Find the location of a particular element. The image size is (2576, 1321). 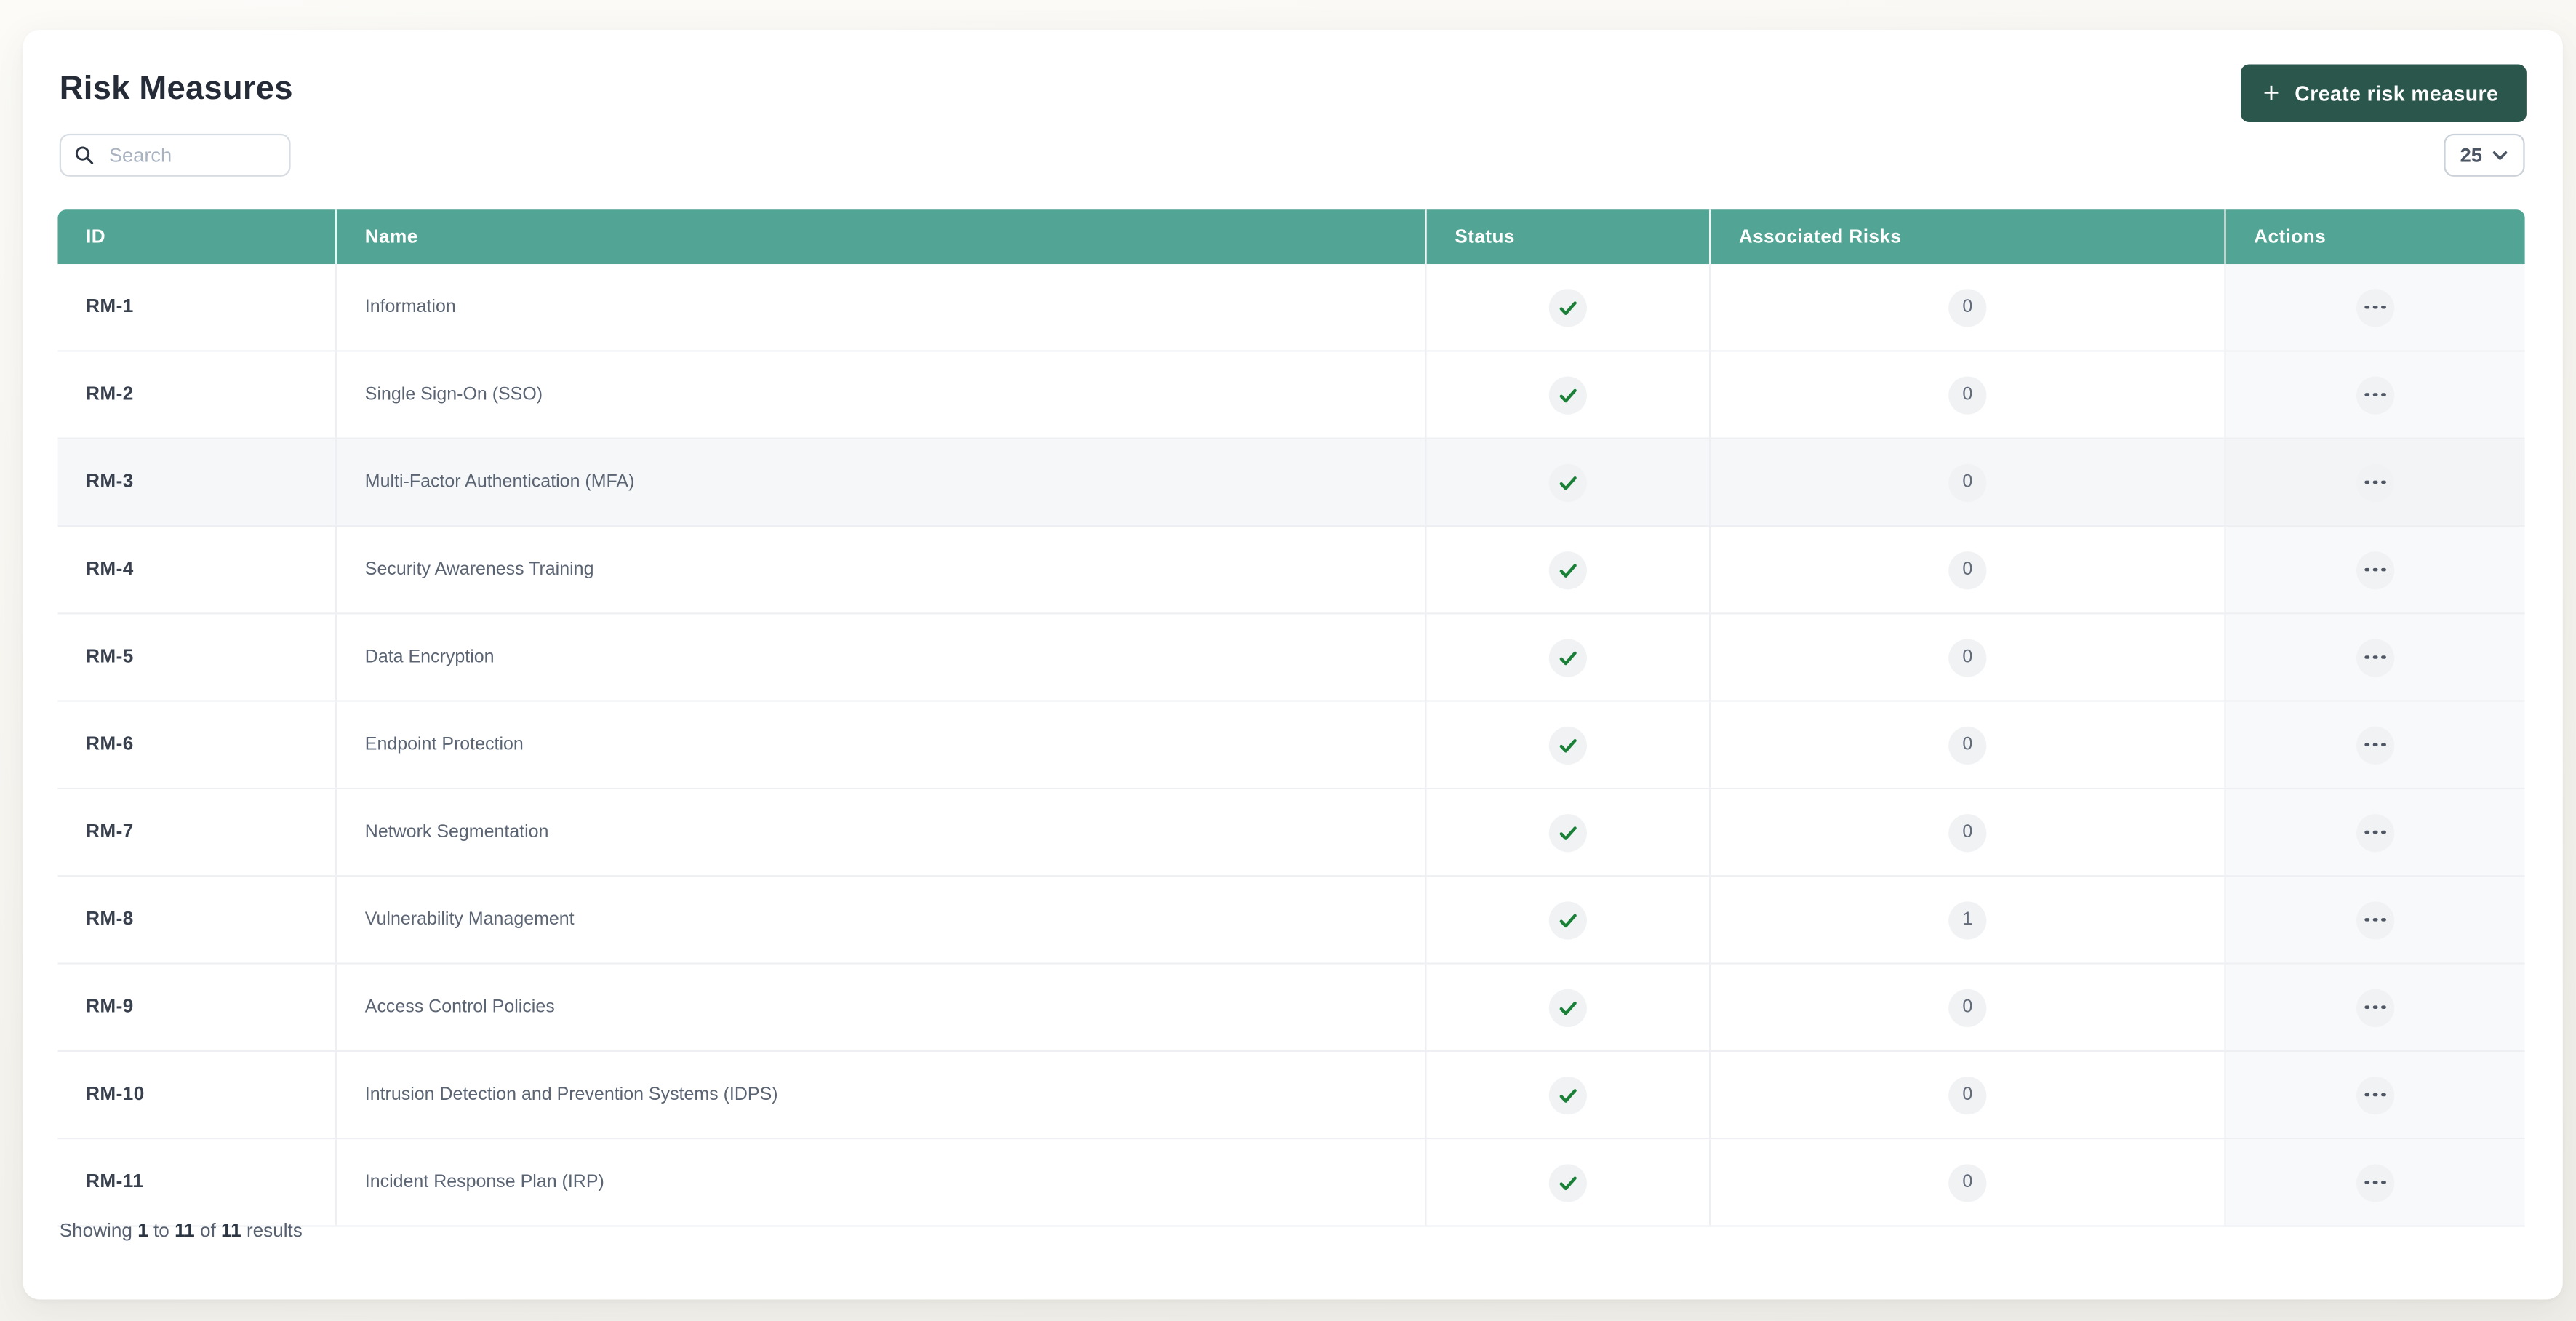

associated-risks-badge: 1 is located at coordinates (1967, 920).